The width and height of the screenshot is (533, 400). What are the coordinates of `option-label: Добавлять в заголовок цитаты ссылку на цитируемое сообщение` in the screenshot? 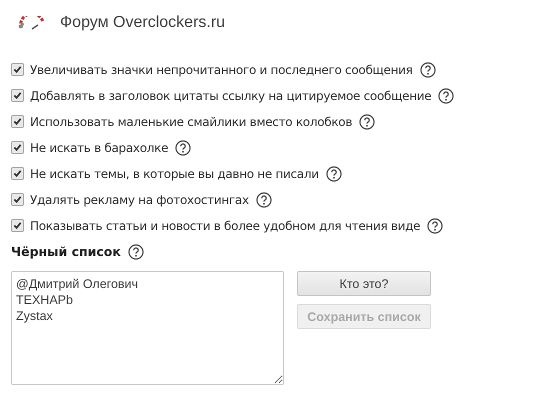 It's located at (231, 95).